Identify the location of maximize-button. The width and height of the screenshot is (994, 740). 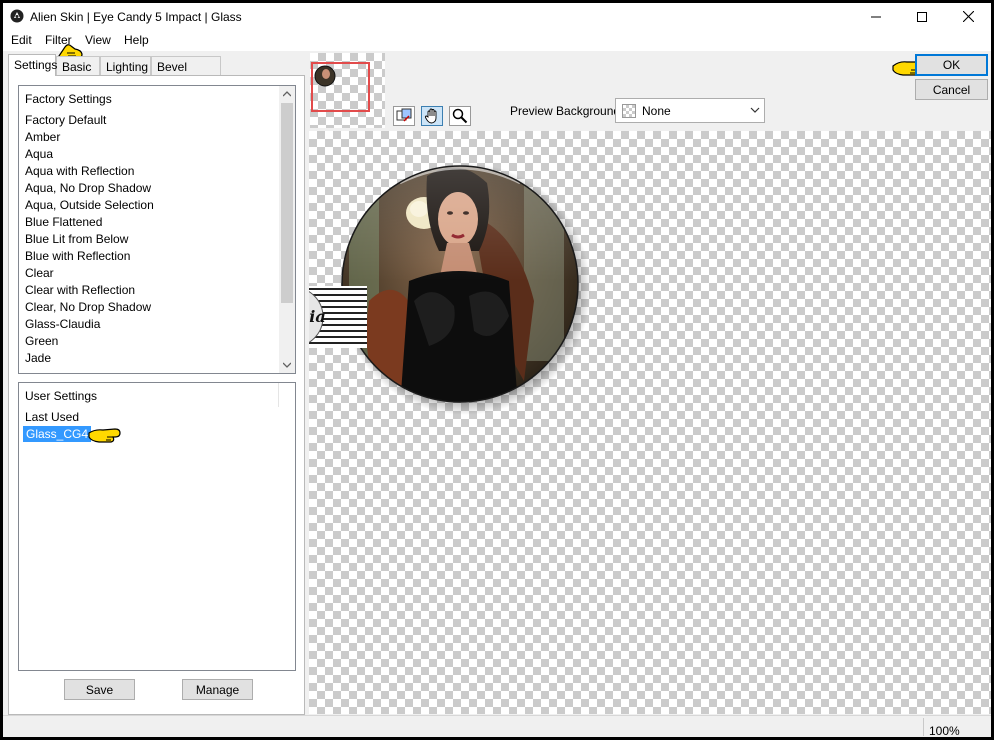
(922, 16).